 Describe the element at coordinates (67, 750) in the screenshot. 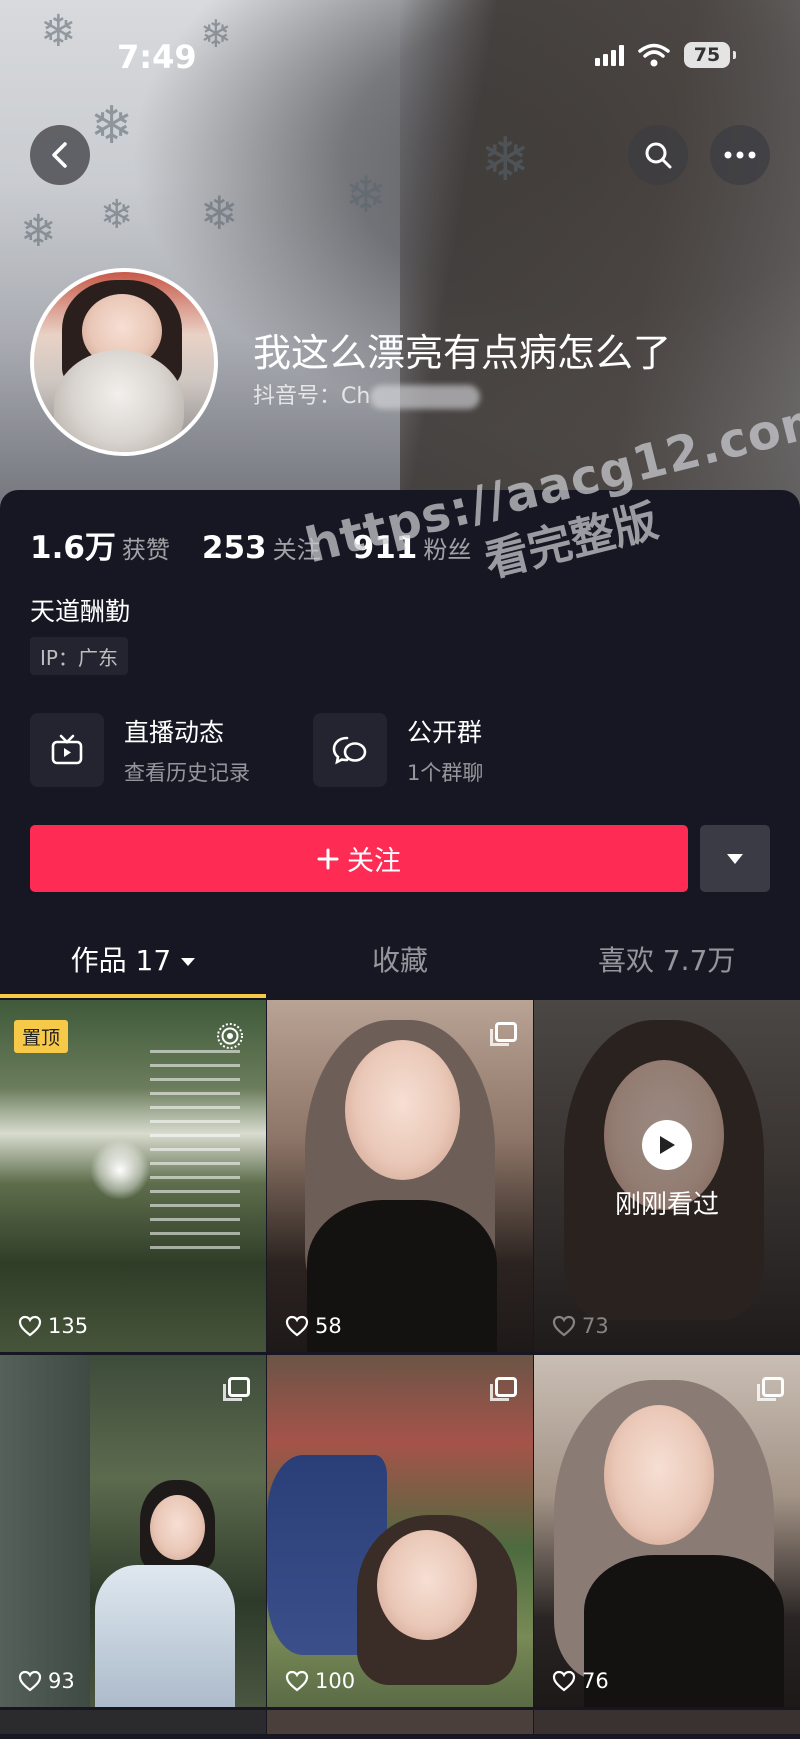

I see `tv-icon` at that location.